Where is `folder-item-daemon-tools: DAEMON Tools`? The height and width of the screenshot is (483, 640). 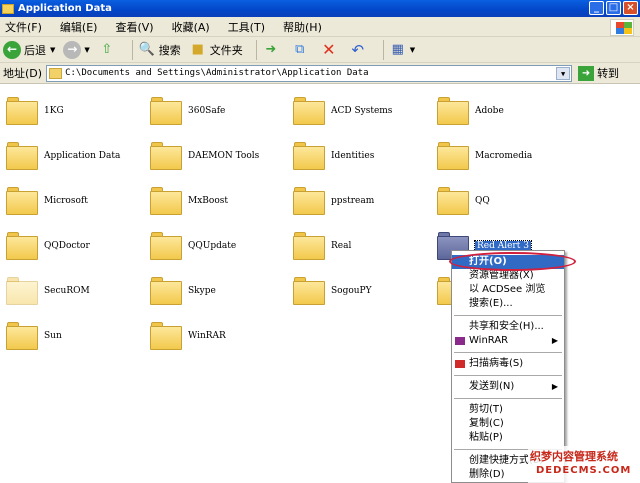 folder-item-daemon-tools: DAEMON Tools is located at coordinates (220, 156).